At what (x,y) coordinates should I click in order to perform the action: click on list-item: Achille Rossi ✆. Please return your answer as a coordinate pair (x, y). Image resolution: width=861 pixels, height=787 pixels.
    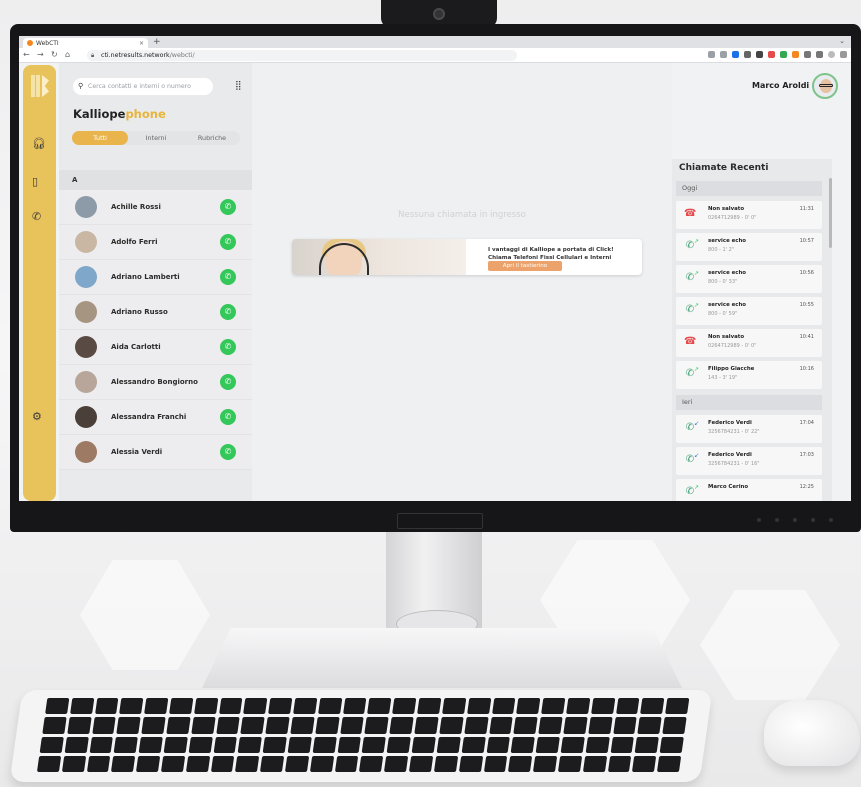
    Looking at the image, I should click on (155, 207).